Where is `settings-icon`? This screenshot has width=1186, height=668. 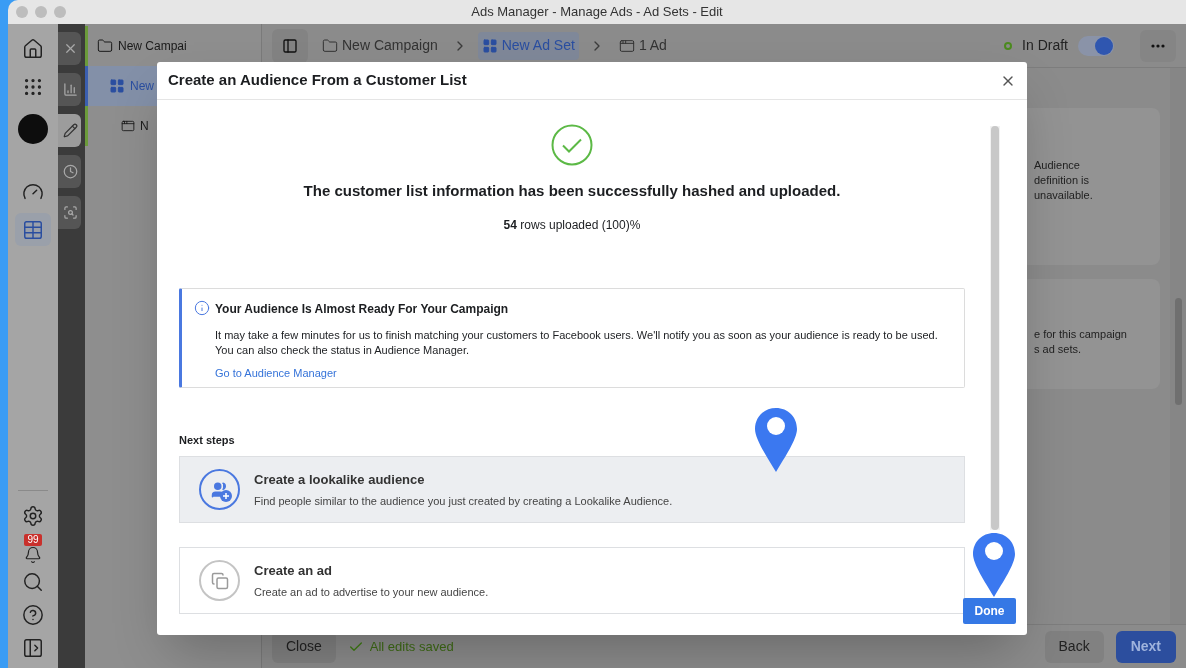
settings-icon is located at coordinates (33, 515).